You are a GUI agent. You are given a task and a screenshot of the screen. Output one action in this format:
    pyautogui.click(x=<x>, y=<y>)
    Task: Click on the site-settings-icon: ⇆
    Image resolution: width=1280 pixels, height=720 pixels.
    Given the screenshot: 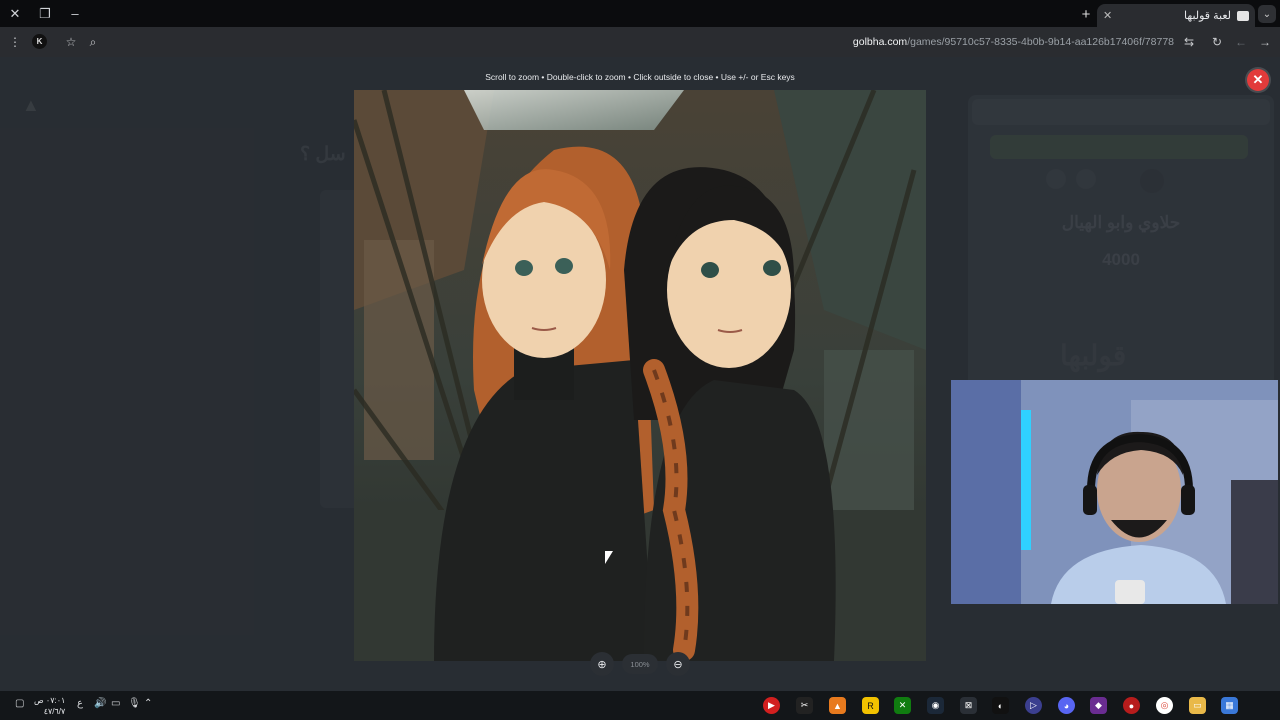 What is the action you would take?
    pyautogui.click(x=1189, y=42)
    